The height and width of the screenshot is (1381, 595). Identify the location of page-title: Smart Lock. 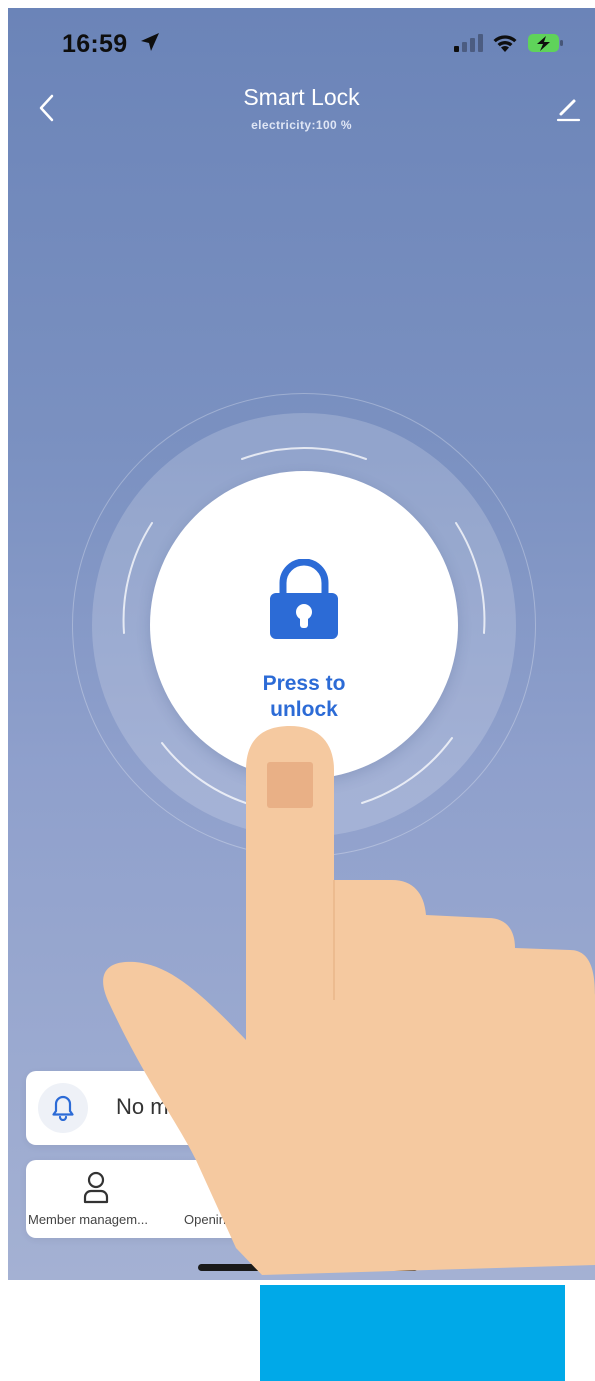
(301, 97).